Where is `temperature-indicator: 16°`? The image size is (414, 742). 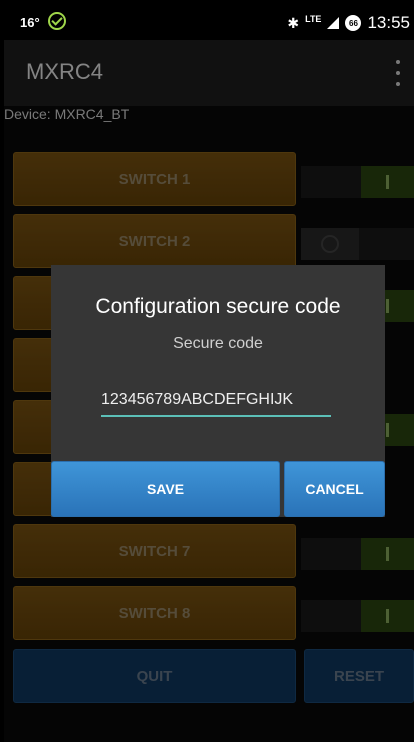 temperature-indicator: 16° is located at coordinates (30, 22).